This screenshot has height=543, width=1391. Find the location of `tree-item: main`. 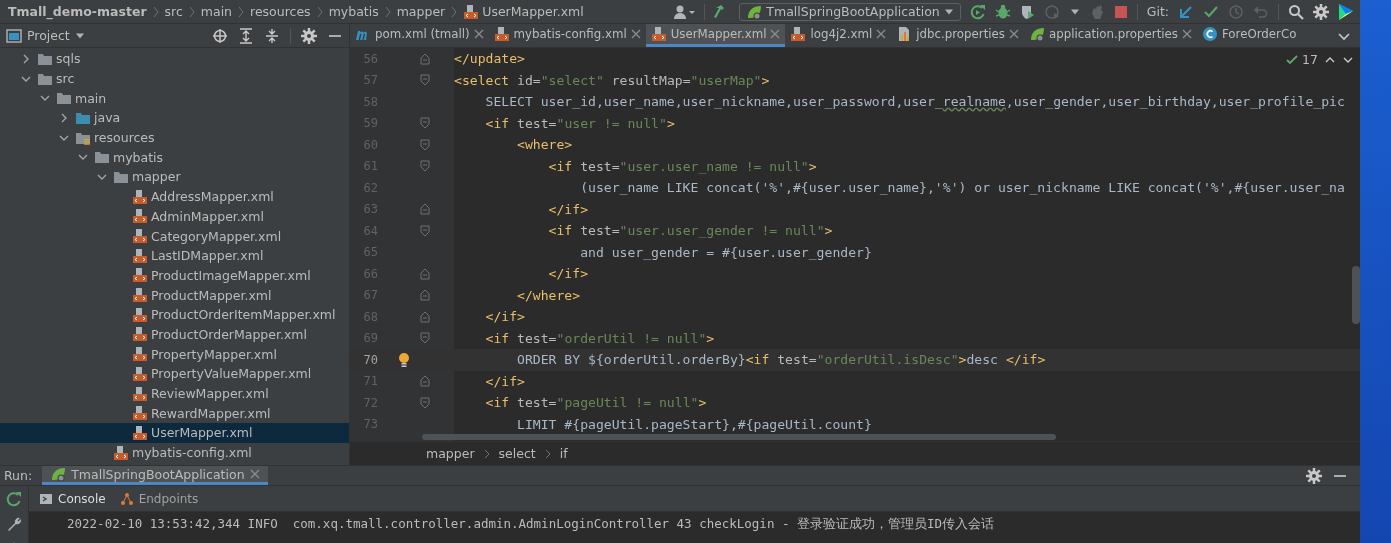

tree-item: main is located at coordinates (174, 98).